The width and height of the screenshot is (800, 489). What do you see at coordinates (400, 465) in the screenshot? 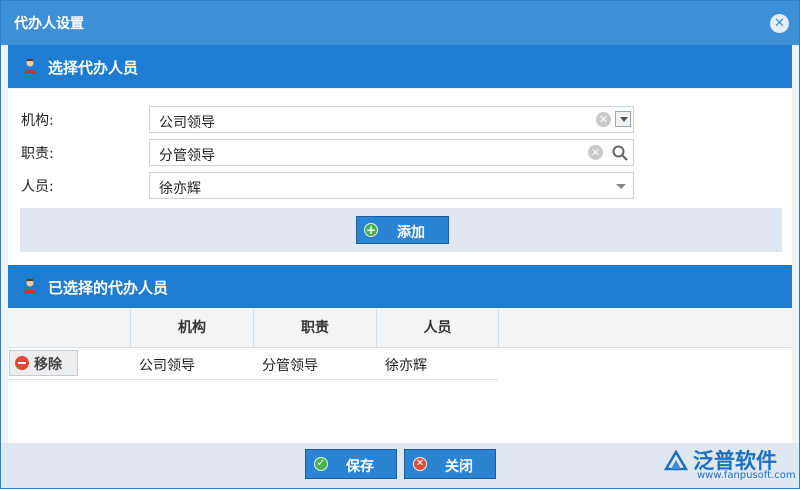
I see `dialog-footer: ✓ 保存 ✕ 关闭 泛普软件 www.fanpusoft.com` at bounding box center [400, 465].